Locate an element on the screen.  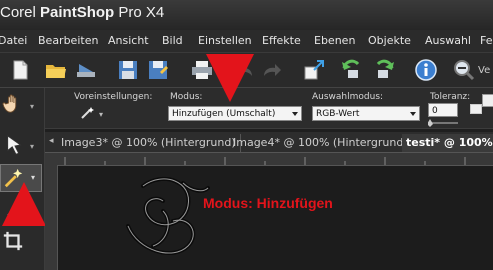
app-title-product: PaintShop is located at coordinates (77, 12).